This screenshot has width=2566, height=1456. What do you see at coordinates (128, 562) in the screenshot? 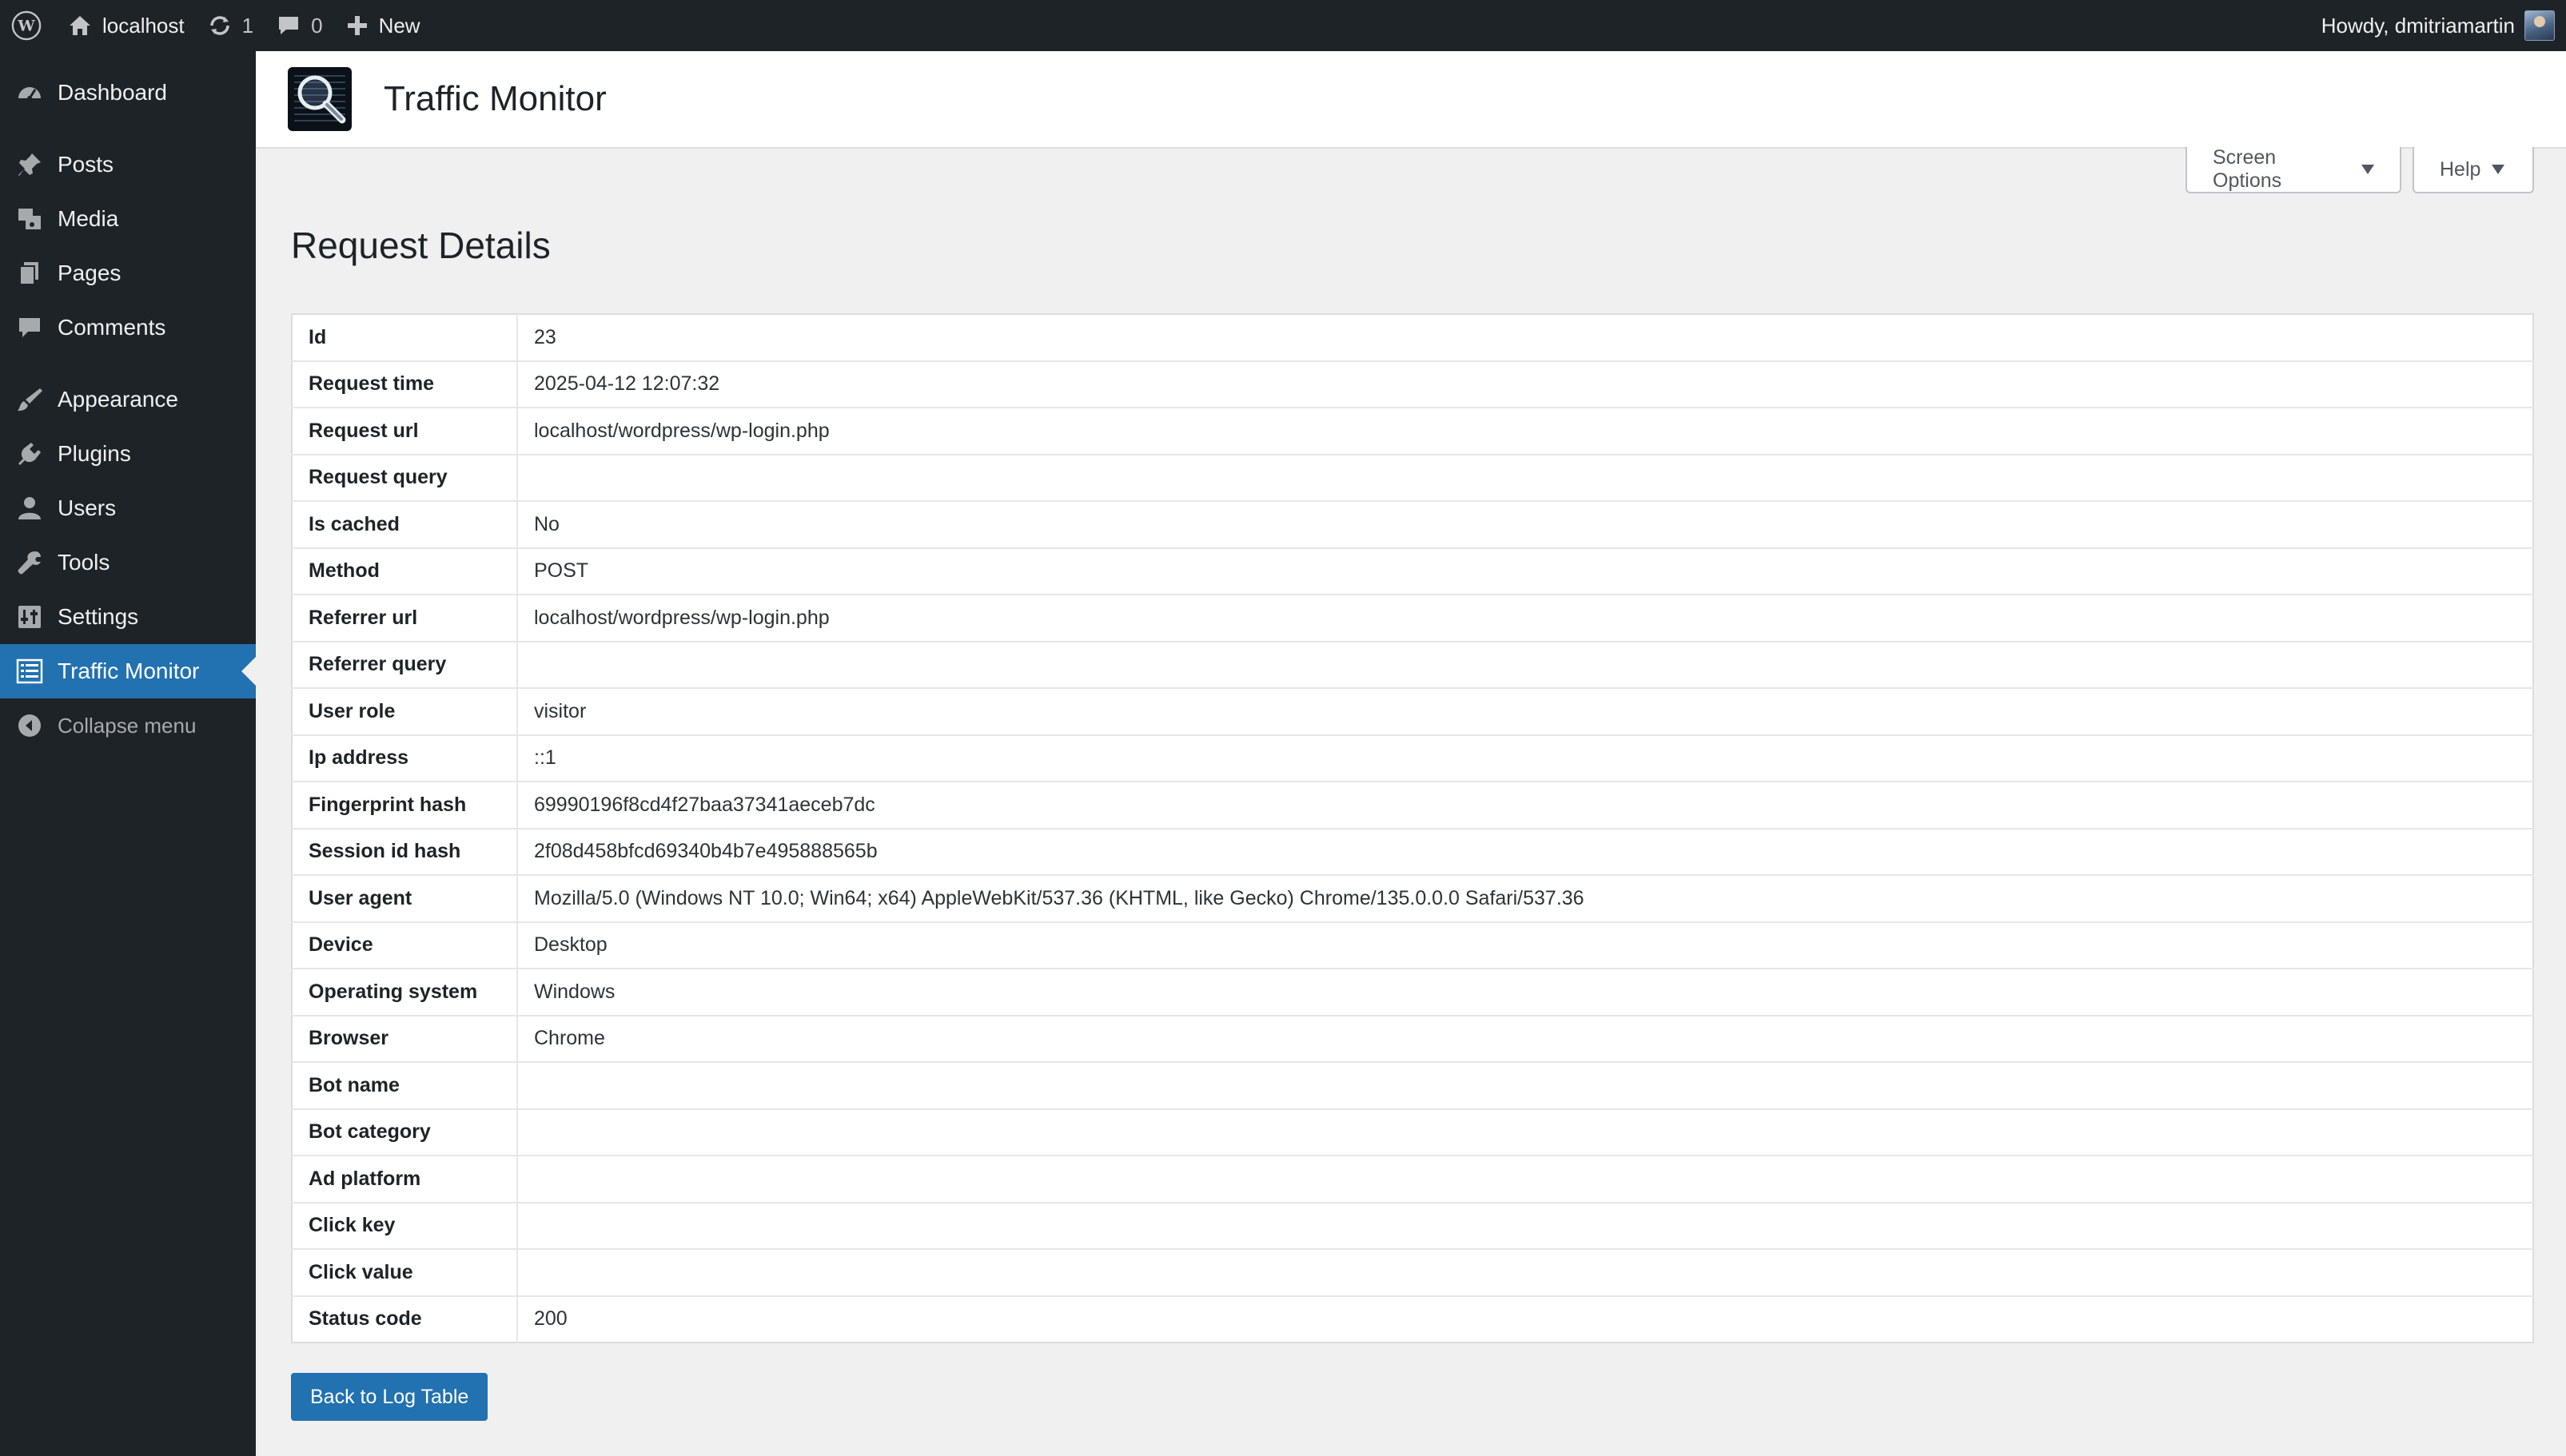
I see `sidebar-item-tools: Tools` at bounding box center [128, 562].